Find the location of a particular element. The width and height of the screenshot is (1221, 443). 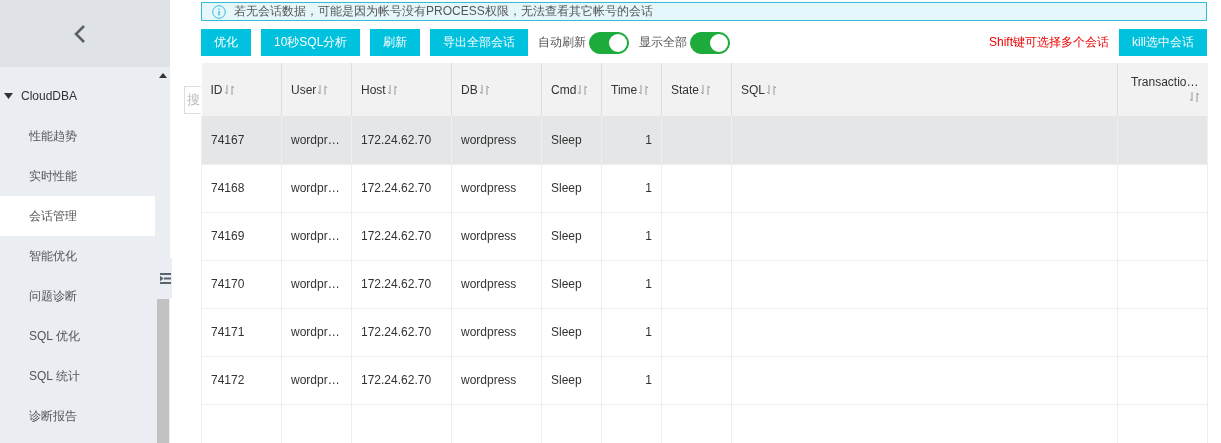

nav-item: 性能趋势 is located at coordinates (77, 136).